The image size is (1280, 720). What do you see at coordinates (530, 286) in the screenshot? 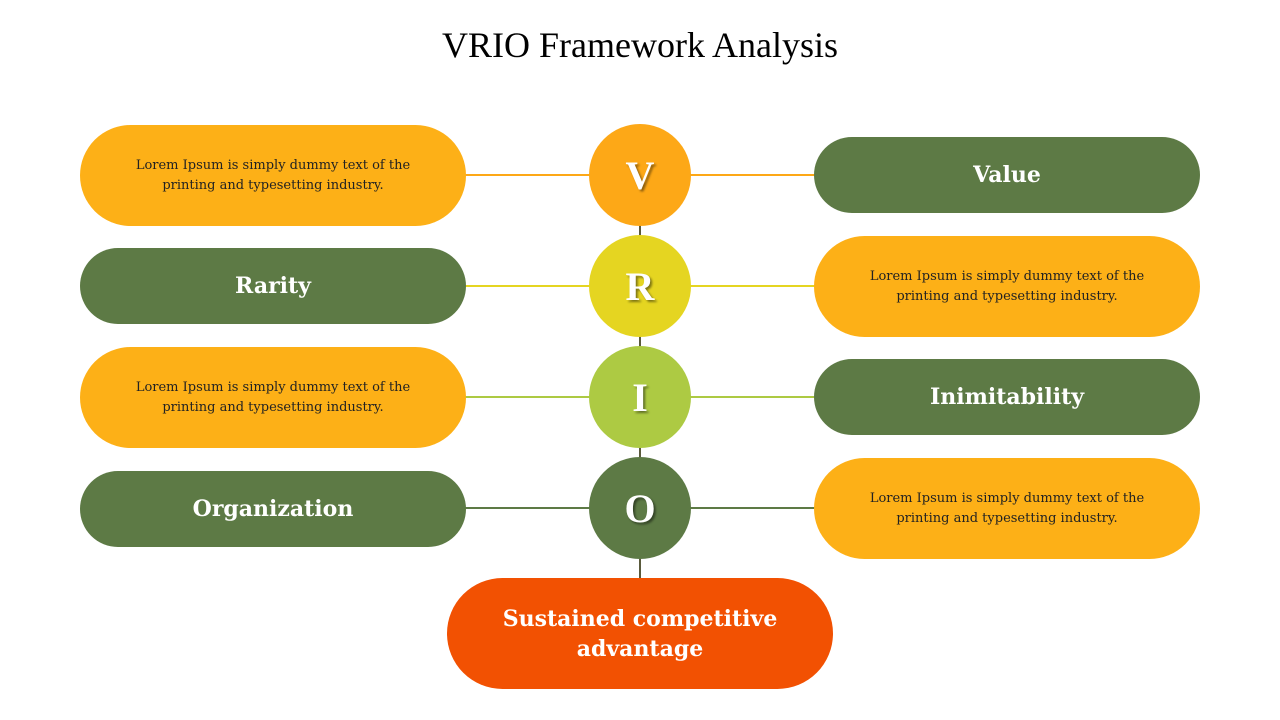
I see `connector-r-left` at bounding box center [530, 286].